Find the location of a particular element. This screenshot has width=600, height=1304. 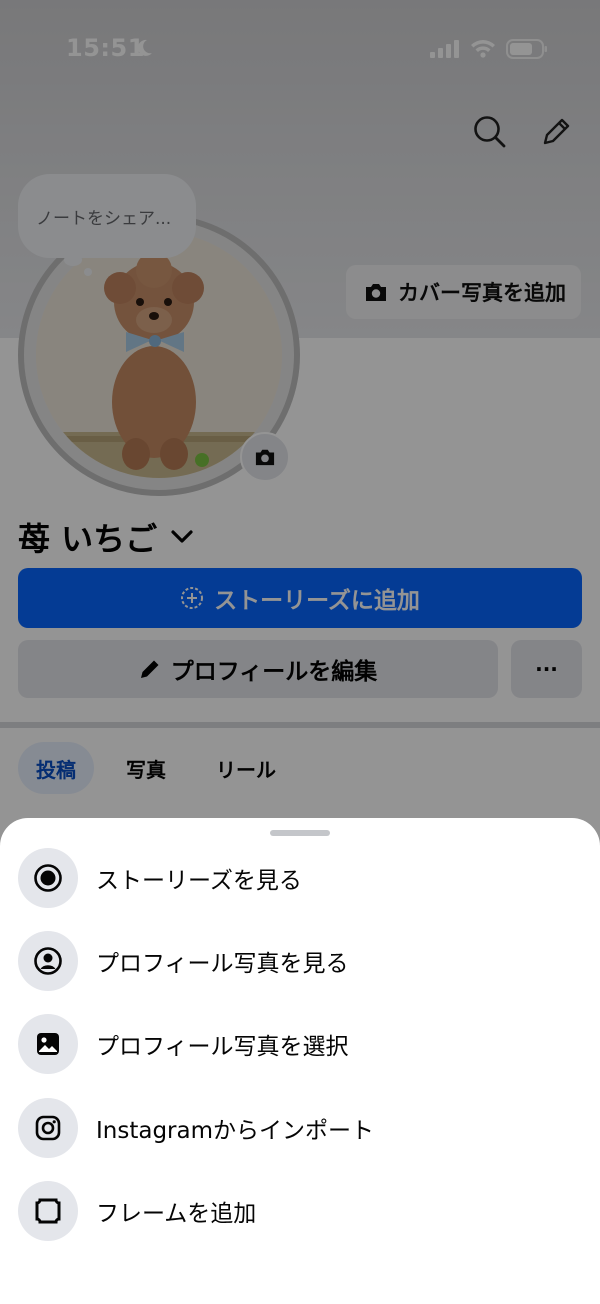

sheet-item-view-profile-photo: プロフィール写真を見る is located at coordinates (183, 961).